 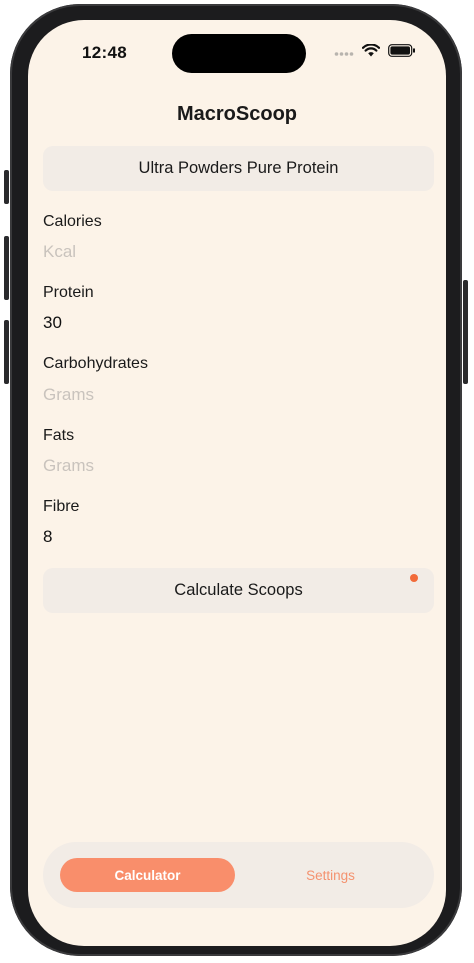 I want to click on status-indicators, so click(x=375, y=52).